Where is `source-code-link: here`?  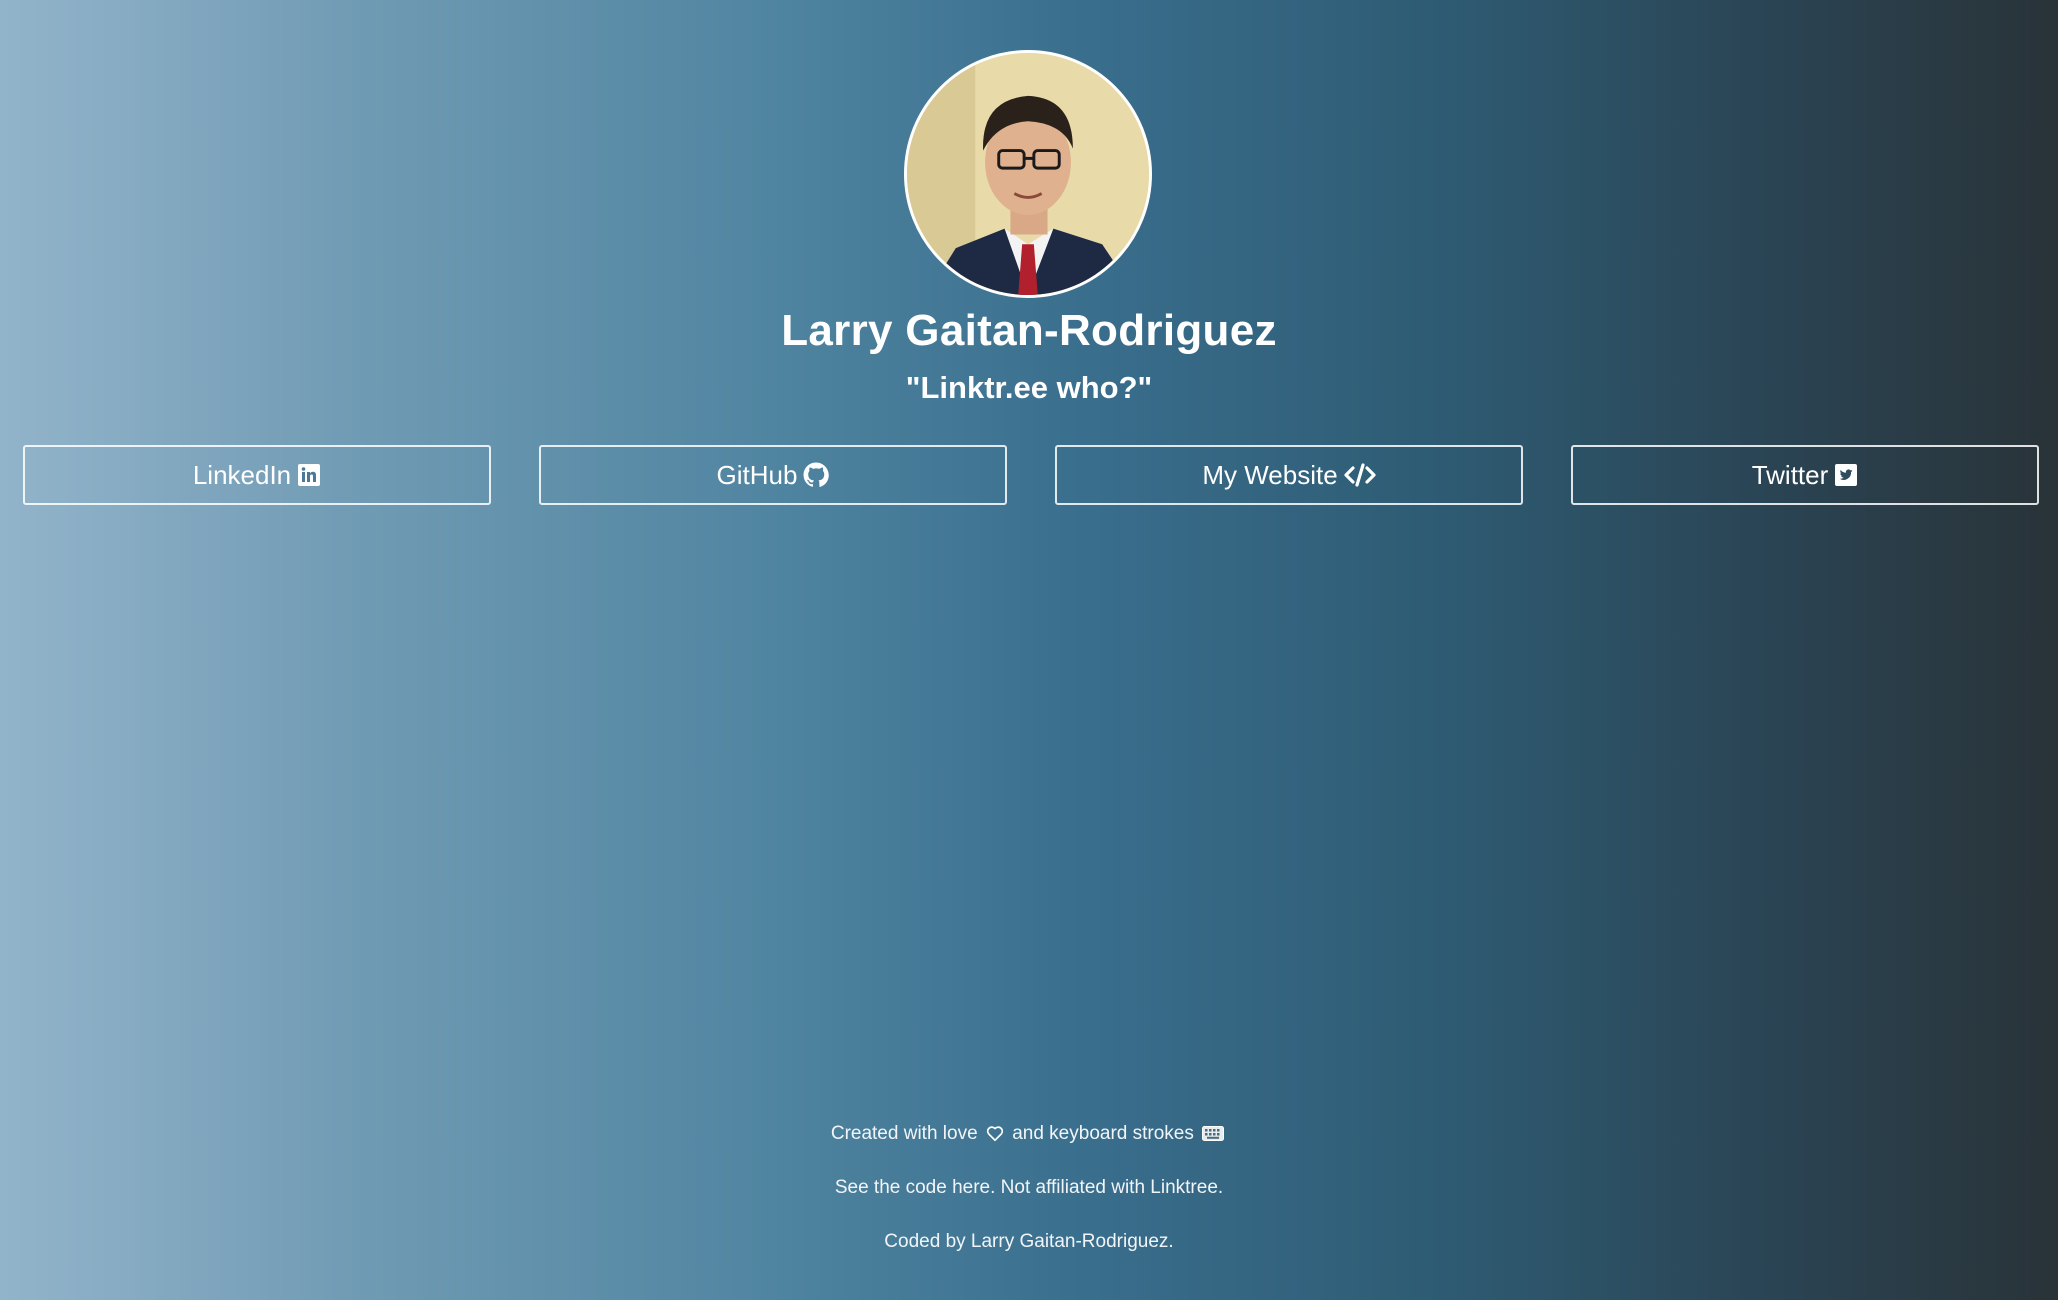
source-code-link: here is located at coordinates (971, 1187).